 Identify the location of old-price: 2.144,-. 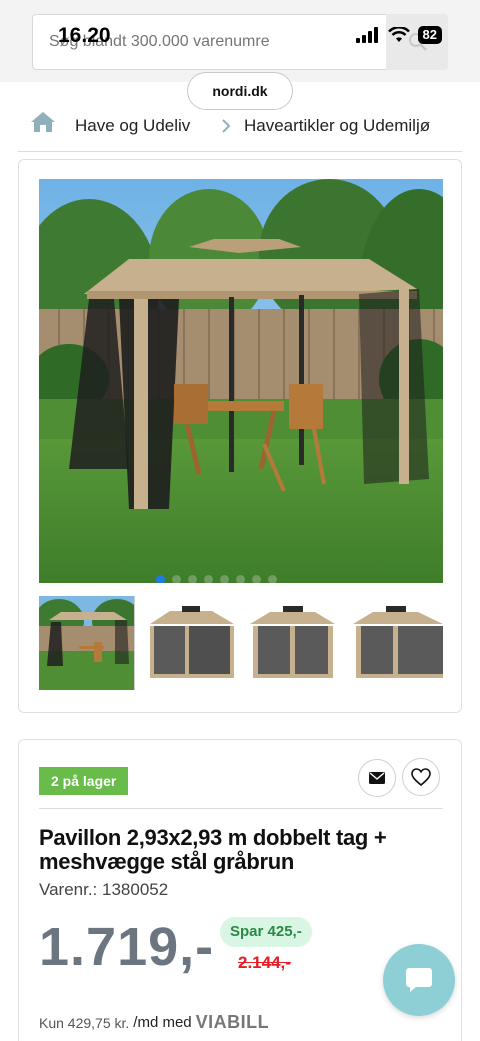
(264, 962).